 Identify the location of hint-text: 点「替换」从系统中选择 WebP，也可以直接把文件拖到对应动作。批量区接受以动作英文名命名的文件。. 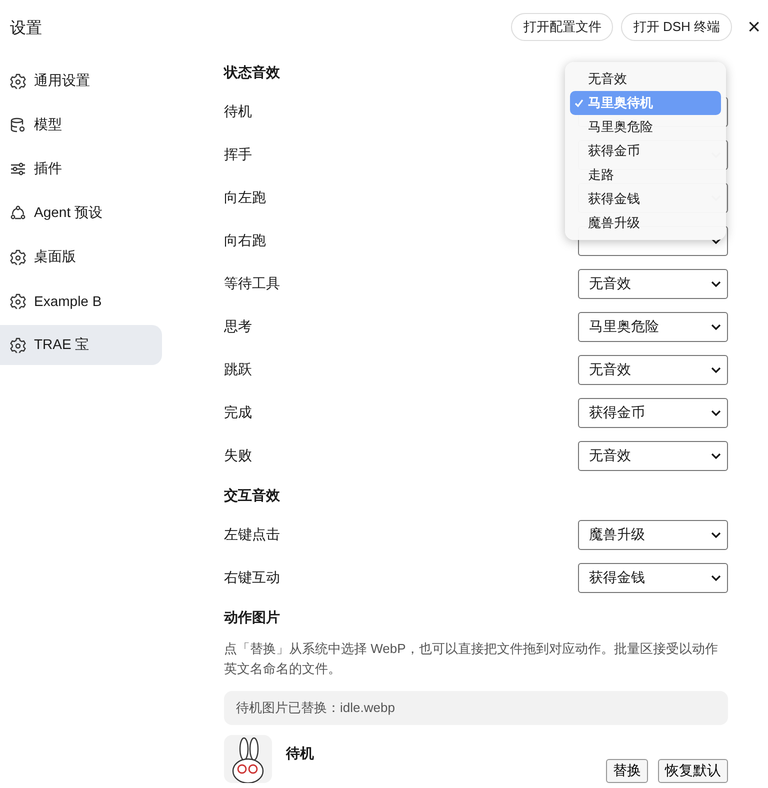
(471, 659).